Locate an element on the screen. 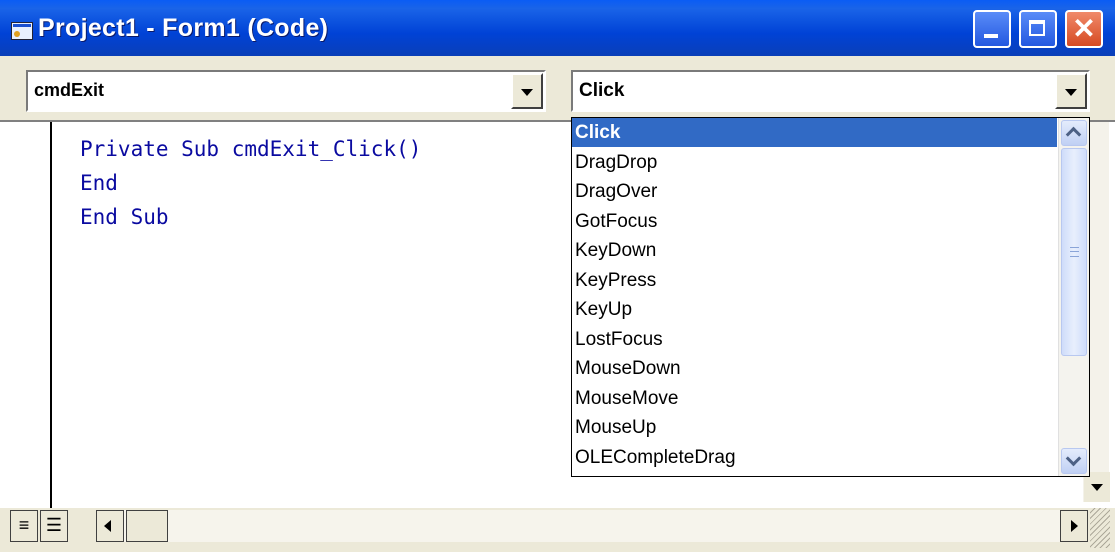 Image resolution: width=1115 pixels, height=552 pixels. grip-icon is located at coordinates (1074, 252).